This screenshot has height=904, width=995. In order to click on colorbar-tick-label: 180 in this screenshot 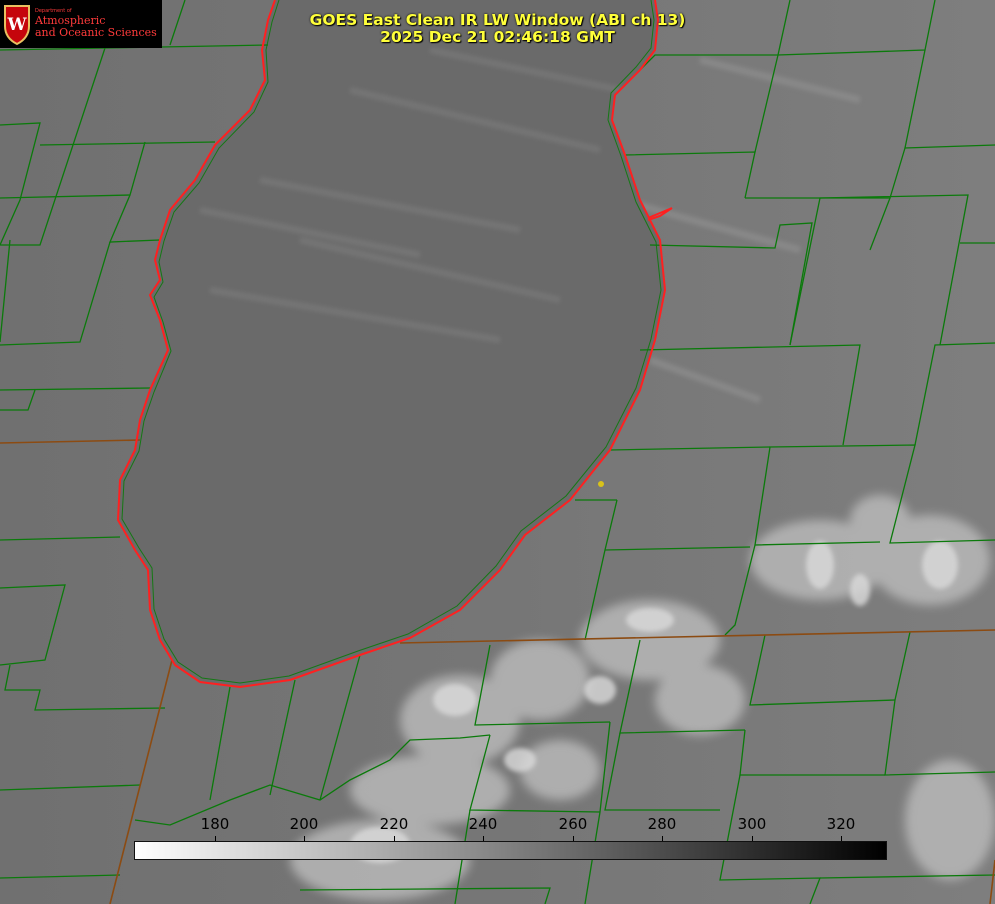, I will do `click(215, 824)`.